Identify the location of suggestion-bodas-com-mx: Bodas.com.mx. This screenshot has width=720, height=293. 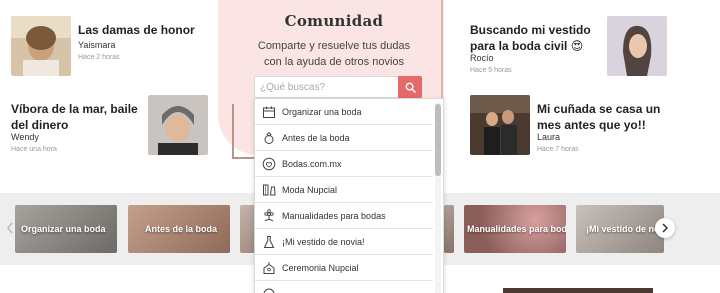
(344, 164).